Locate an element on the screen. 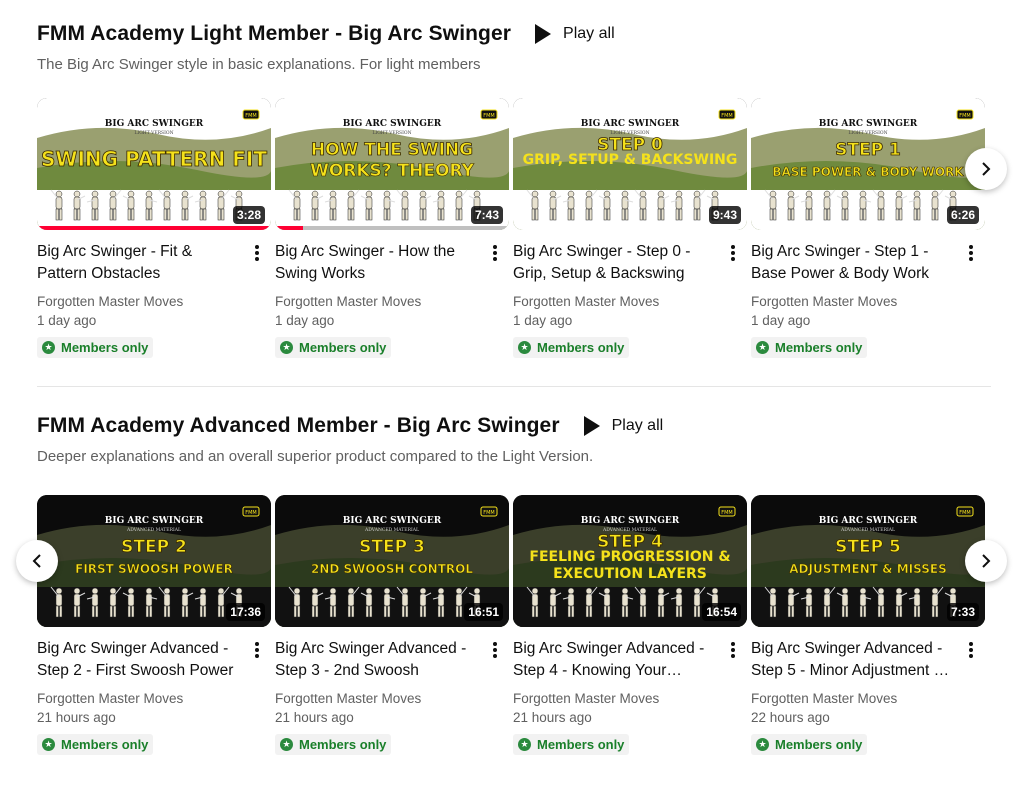  prev-arrow-button is located at coordinates (37, 561).